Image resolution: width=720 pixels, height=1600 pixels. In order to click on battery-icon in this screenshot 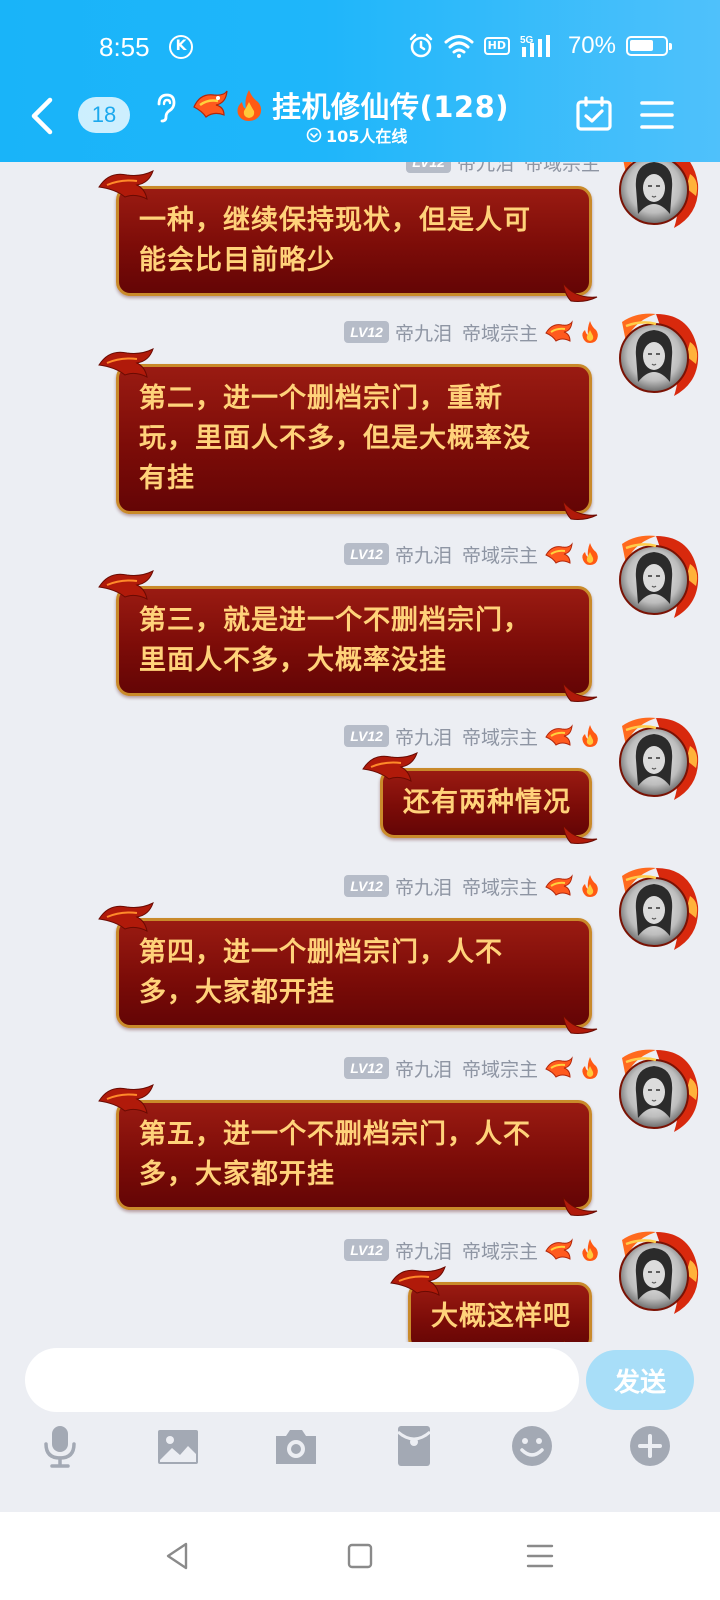, I will do `click(649, 46)`.